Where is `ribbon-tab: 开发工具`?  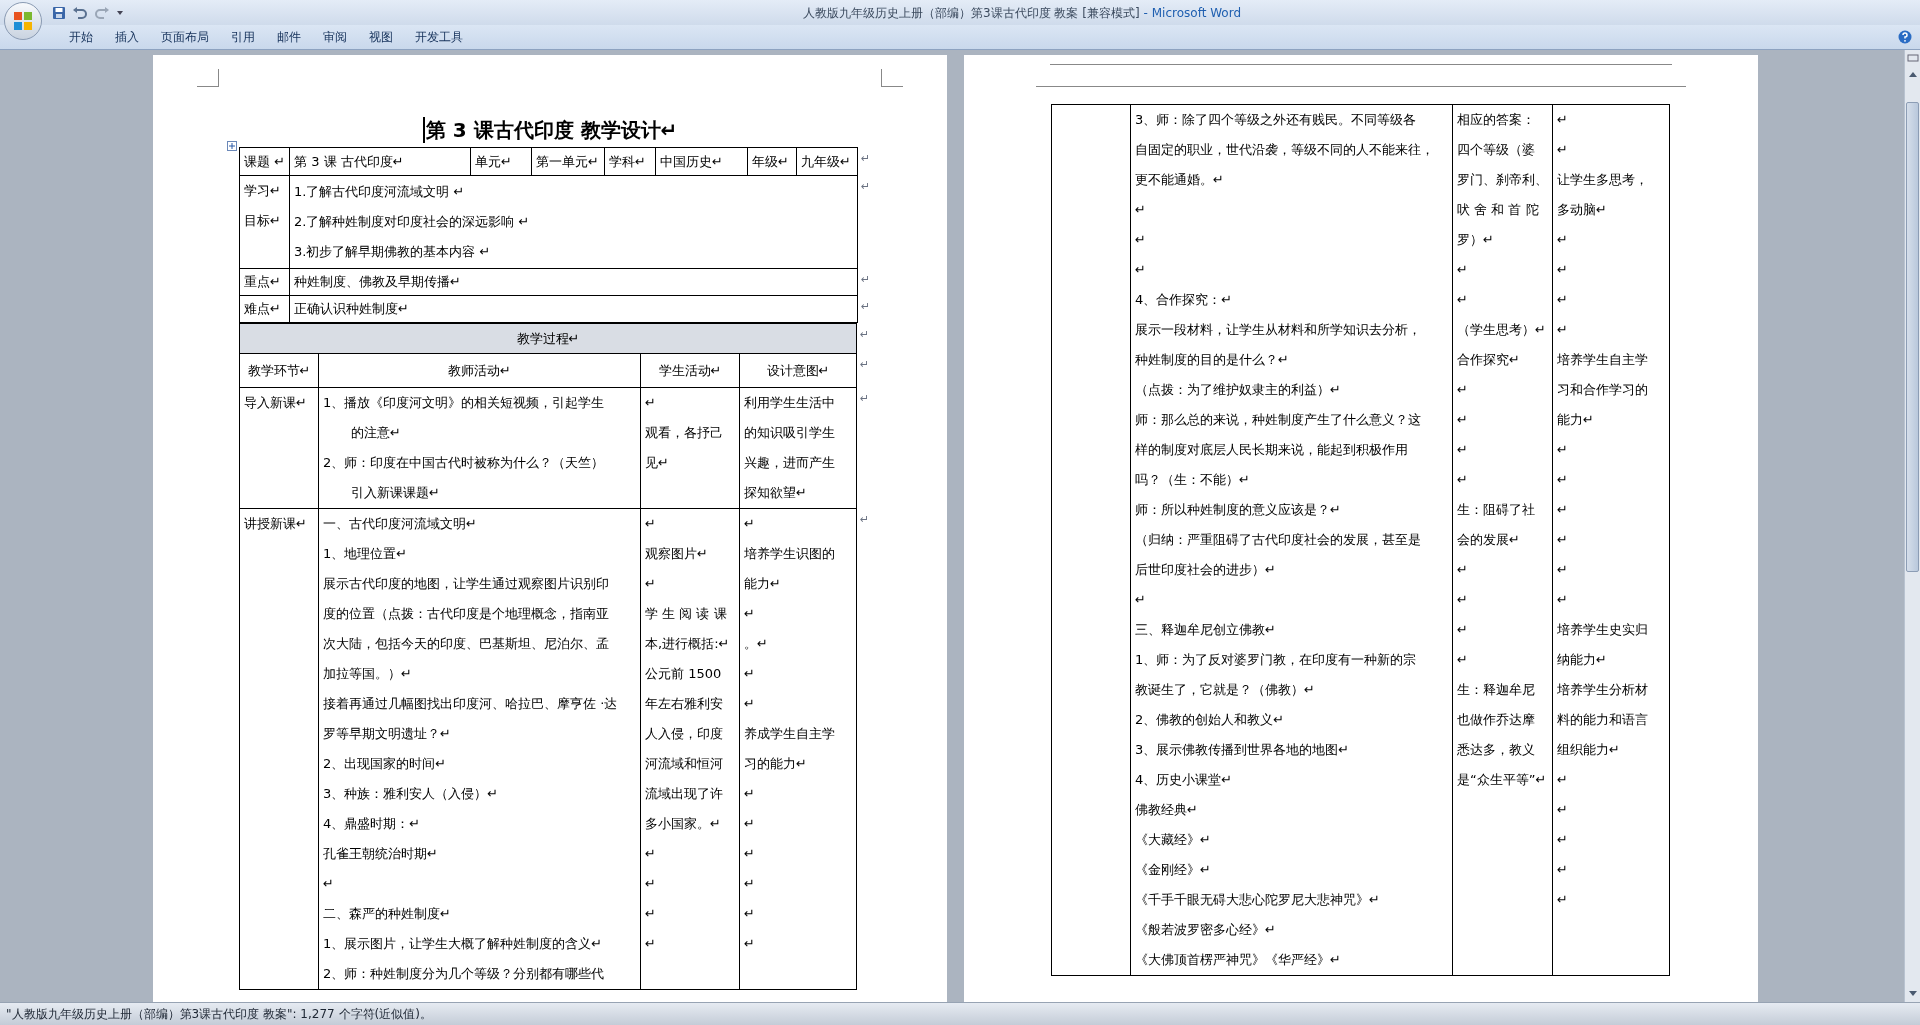
ribbon-tab: 开发工具 is located at coordinates (439, 37).